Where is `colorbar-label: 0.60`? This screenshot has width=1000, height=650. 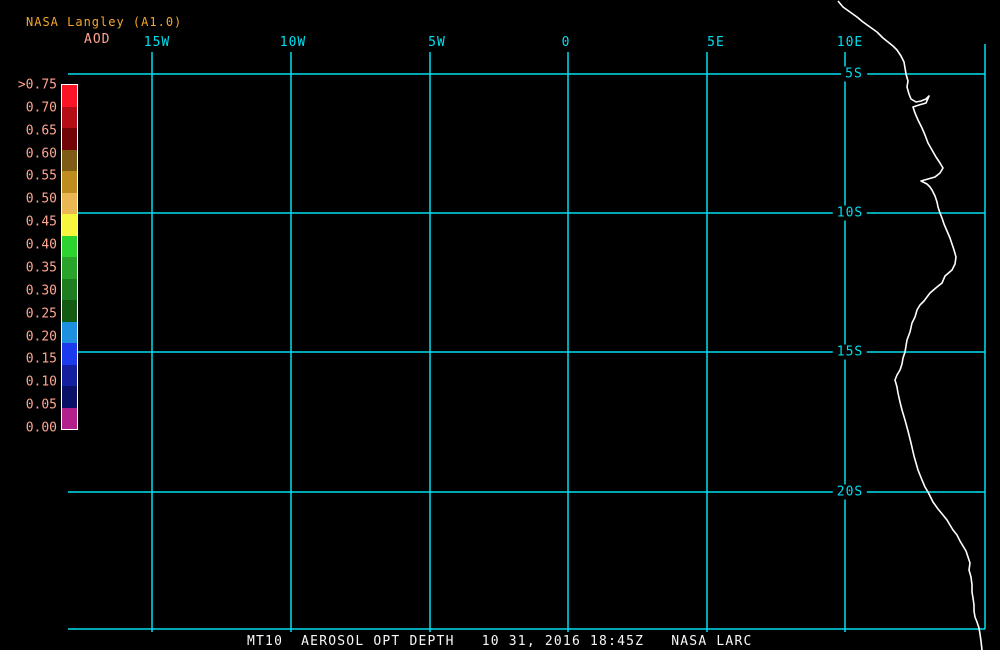 colorbar-label: 0.60 is located at coordinates (41, 154).